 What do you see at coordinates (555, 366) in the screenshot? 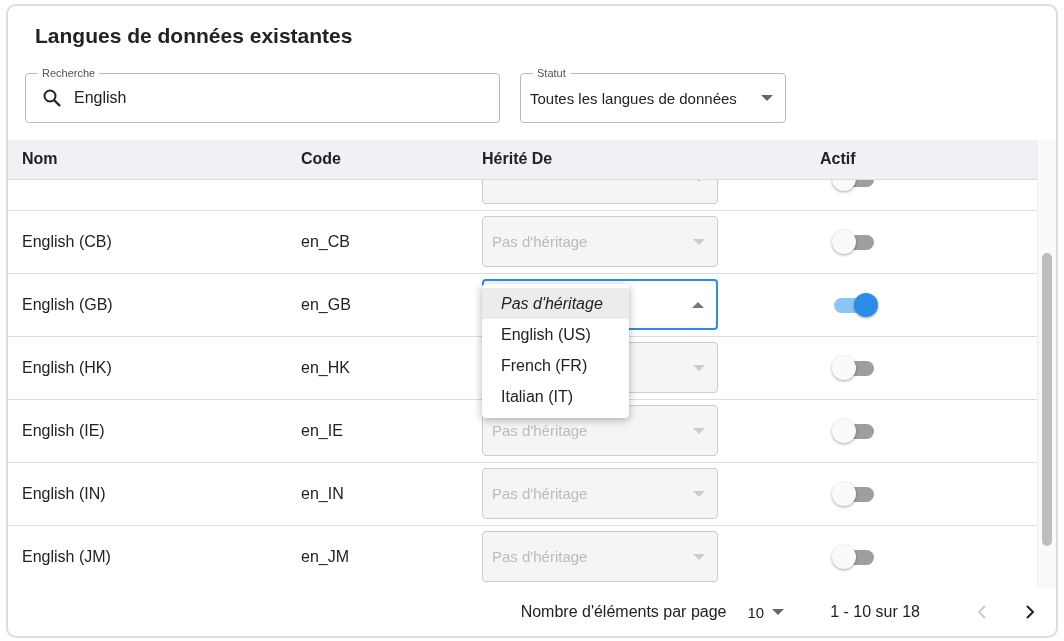
I see `menu-item: French (FR)` at bounding box center [555, 366].